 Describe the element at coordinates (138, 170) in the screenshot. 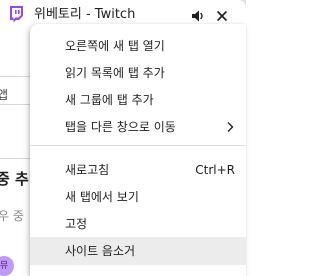

I see `menu-item-reload: 새로고침 Ctrl+R` at that location.